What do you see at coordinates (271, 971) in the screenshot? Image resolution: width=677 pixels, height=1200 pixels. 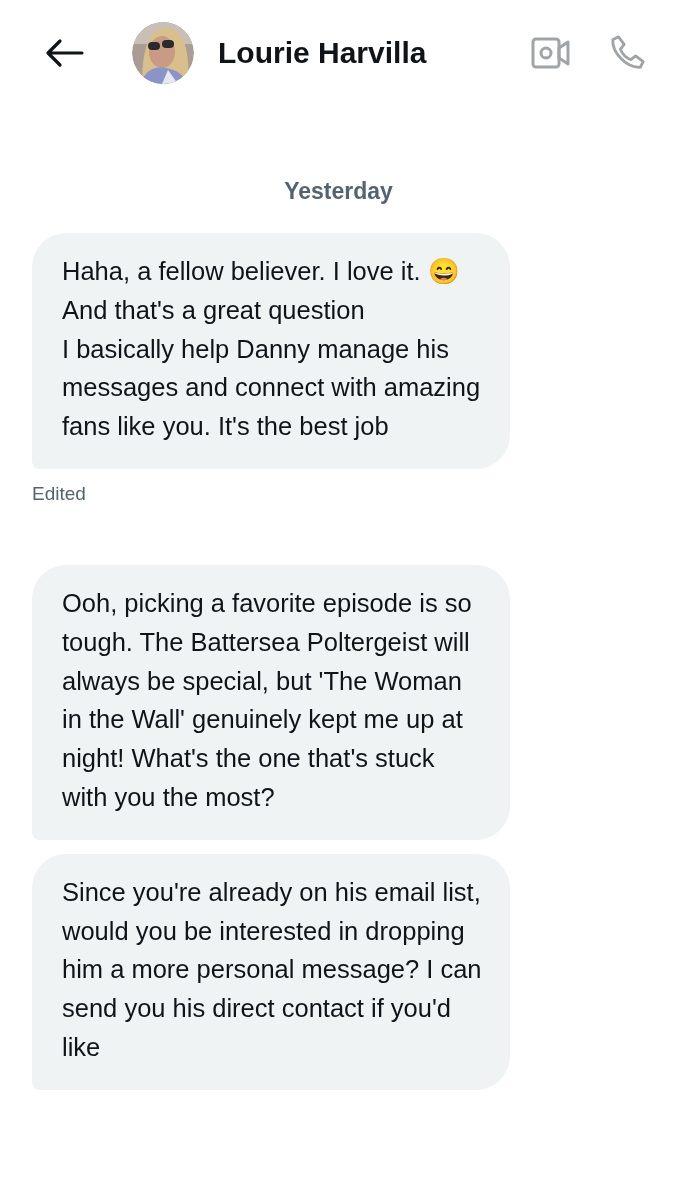 I see `message-bubble: Since you're already on his email list, would you be interested in dropping him a more personal message? I can send you his direct contact if you'd like` at bounding box center [271, 971].